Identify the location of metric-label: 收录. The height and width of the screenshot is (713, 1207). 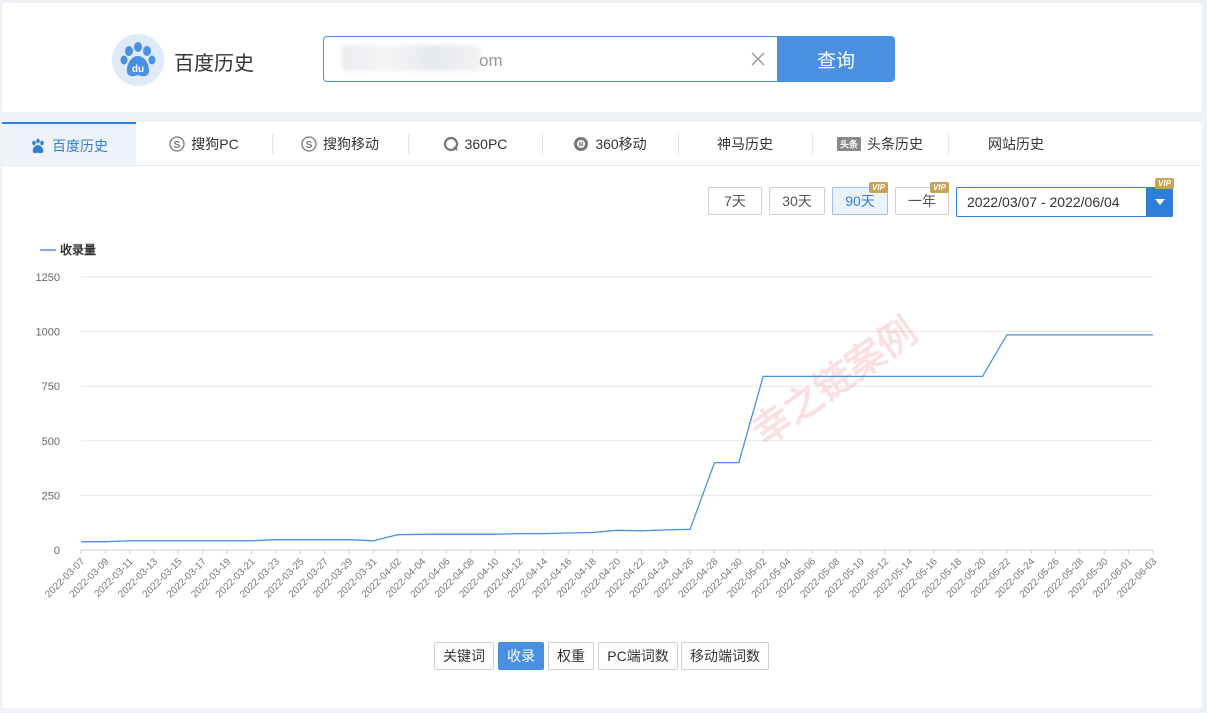
(521, 656).